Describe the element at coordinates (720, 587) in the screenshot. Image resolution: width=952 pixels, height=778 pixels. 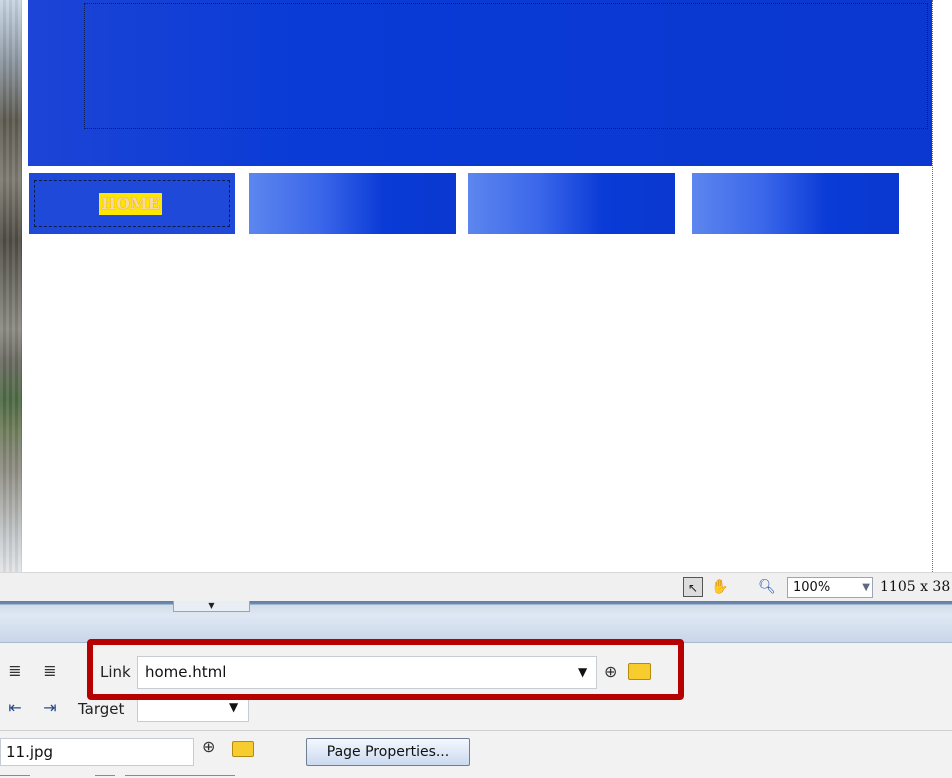
I see `hand-tool-icon: ✋` at that location.